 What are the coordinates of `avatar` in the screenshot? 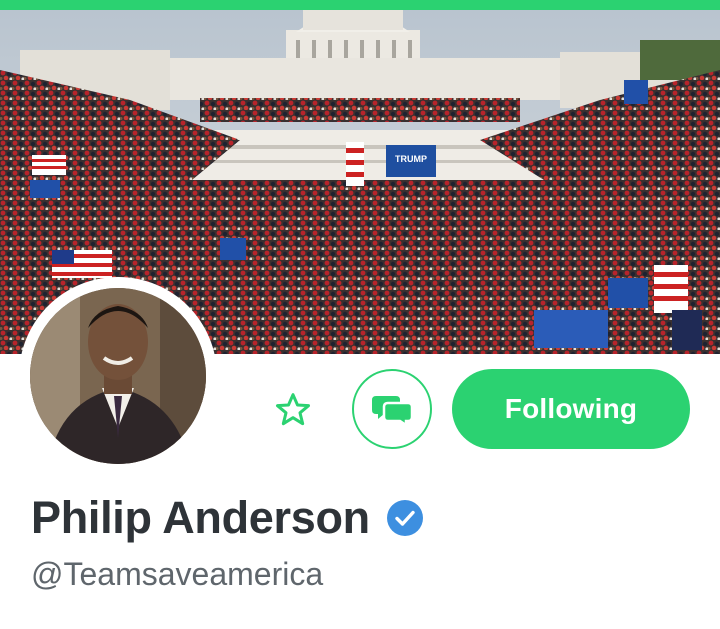 It's located at (118, 376).